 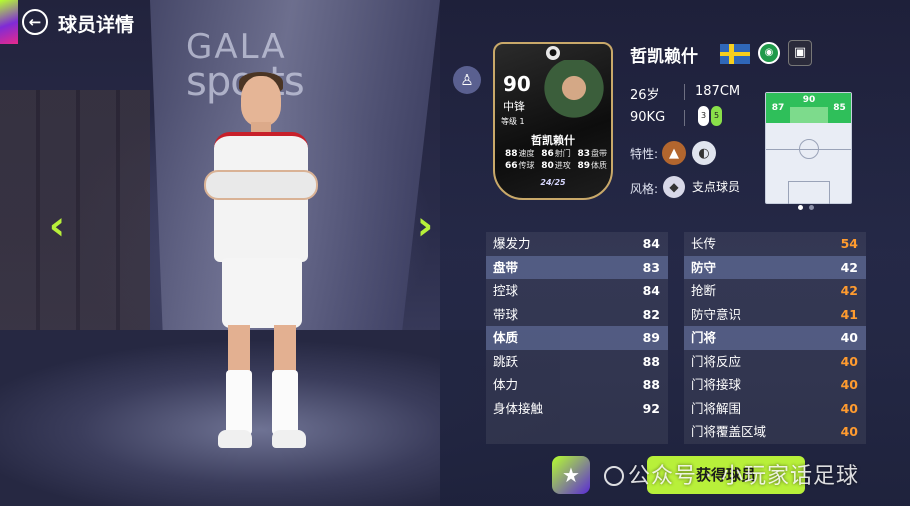 I want to click on player-sock-right, so click(x=285, y=402).